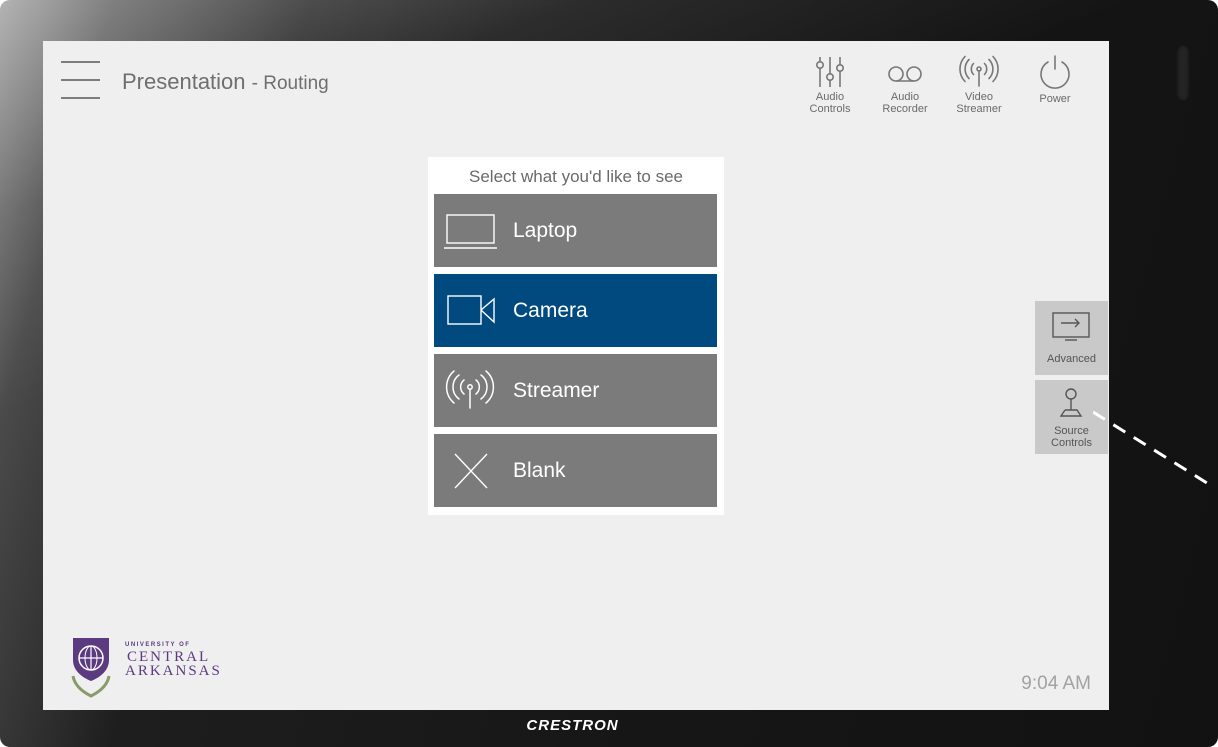 This screenshot has width=1218, height=747. I want to click on clock: 9:04 AM, so click(1056, 683).